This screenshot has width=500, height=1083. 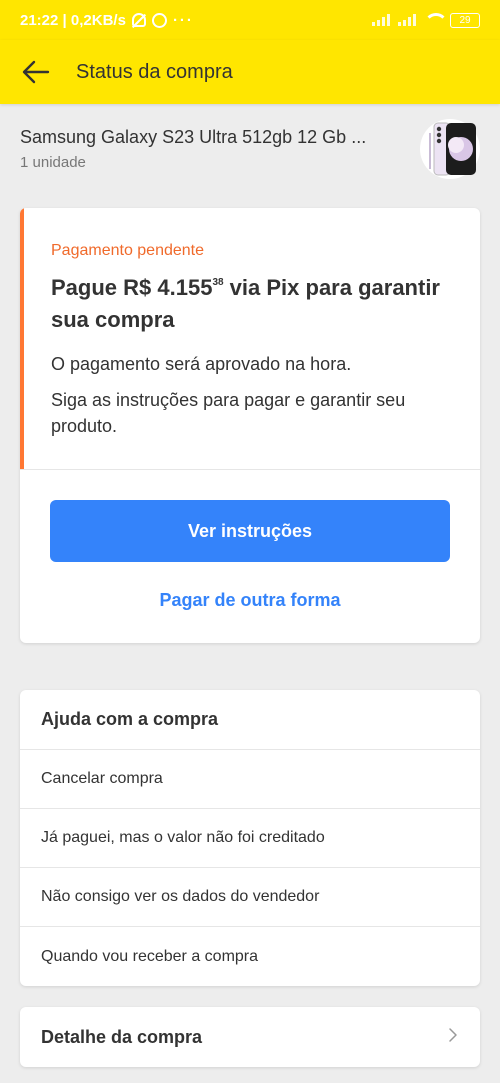 What do you see at coordinates (138, 20) in the screenshot?
I see `muted-bell-icon` at bounding box center [138, 20].